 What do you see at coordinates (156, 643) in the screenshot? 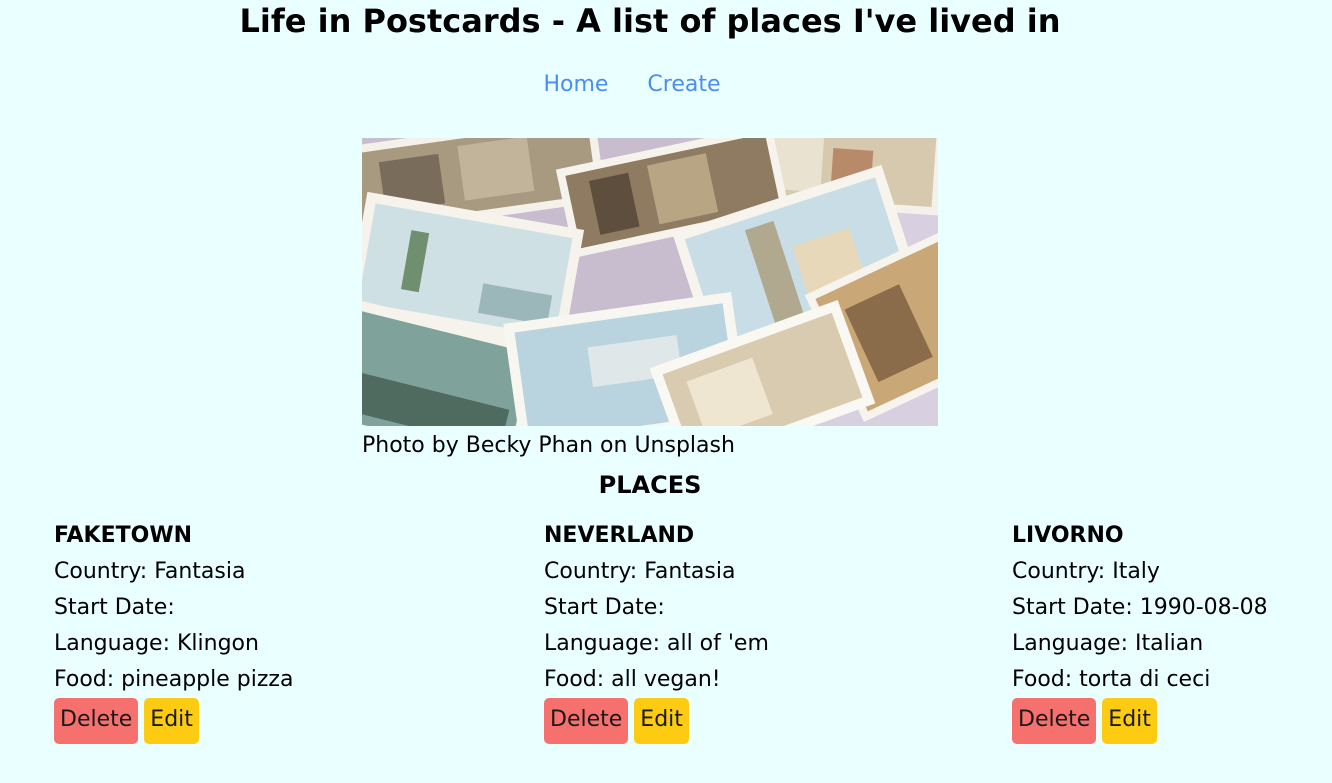
I see `place-language: Language: Klingon` at bounding box center [156, 643].